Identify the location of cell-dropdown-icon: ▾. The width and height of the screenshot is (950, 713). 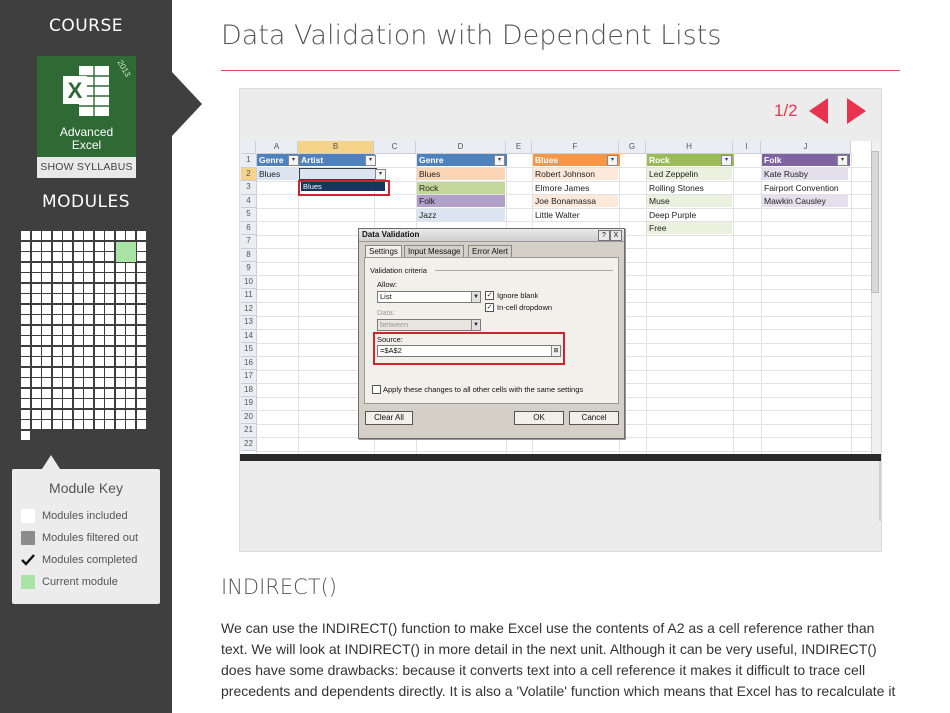
(380, 174).